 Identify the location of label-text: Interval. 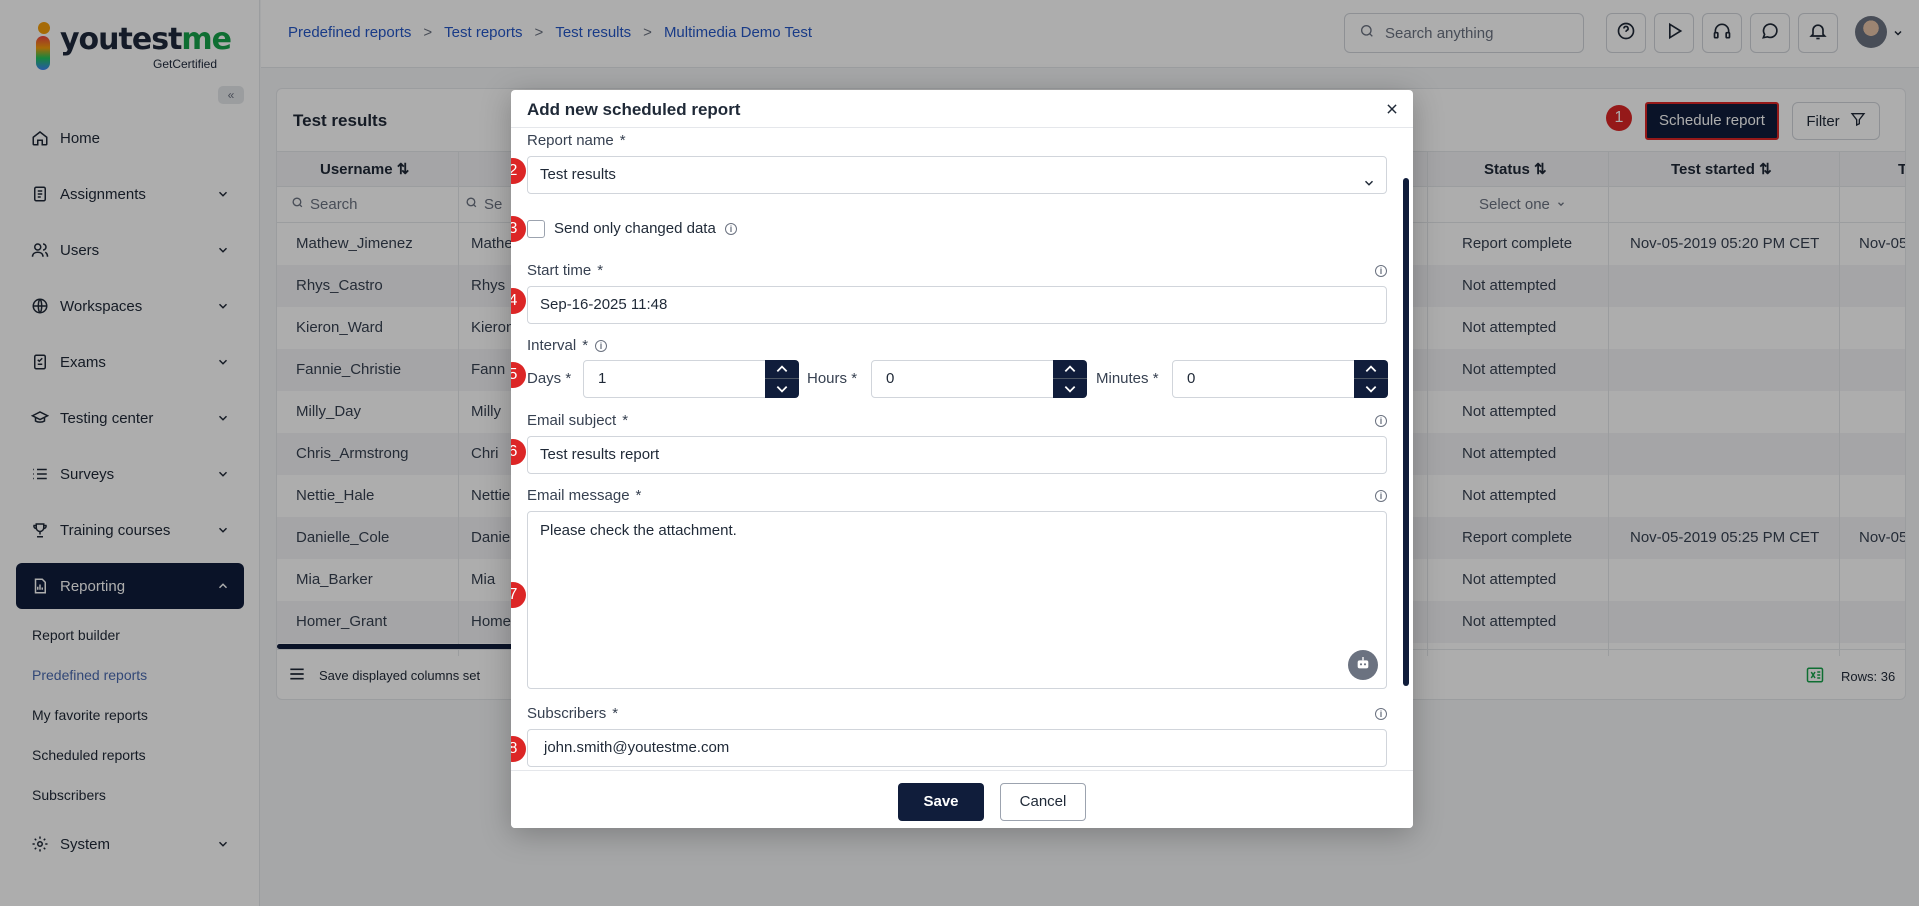
(552, 345).